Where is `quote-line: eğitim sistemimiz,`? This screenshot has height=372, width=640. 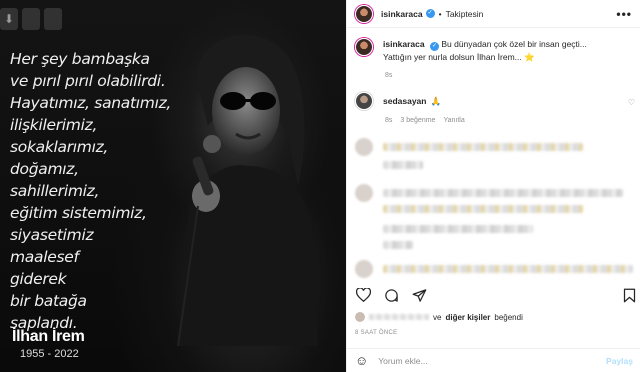
quote-line: eğitim sistemimiz, is located at coordinates (78, 213).